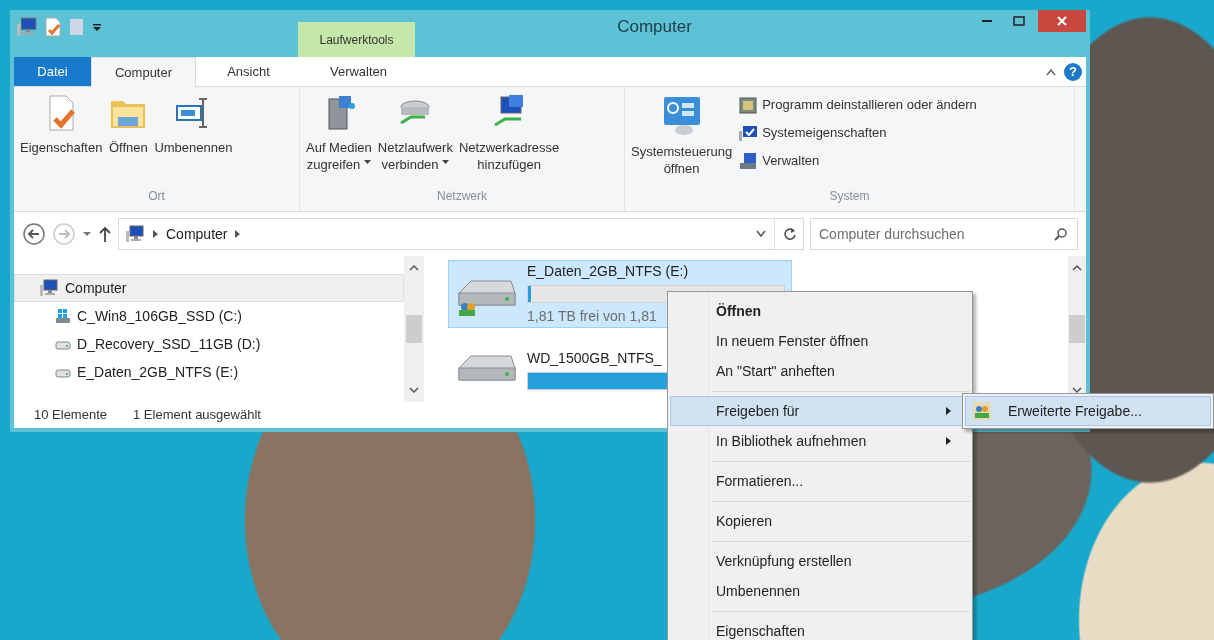 The width and height of the screenshot is (1214, 640). Describe the element at coordinates (820, 341) in the screenshot. I see `menu-item: In neuem Fenster öffnen` at that location.